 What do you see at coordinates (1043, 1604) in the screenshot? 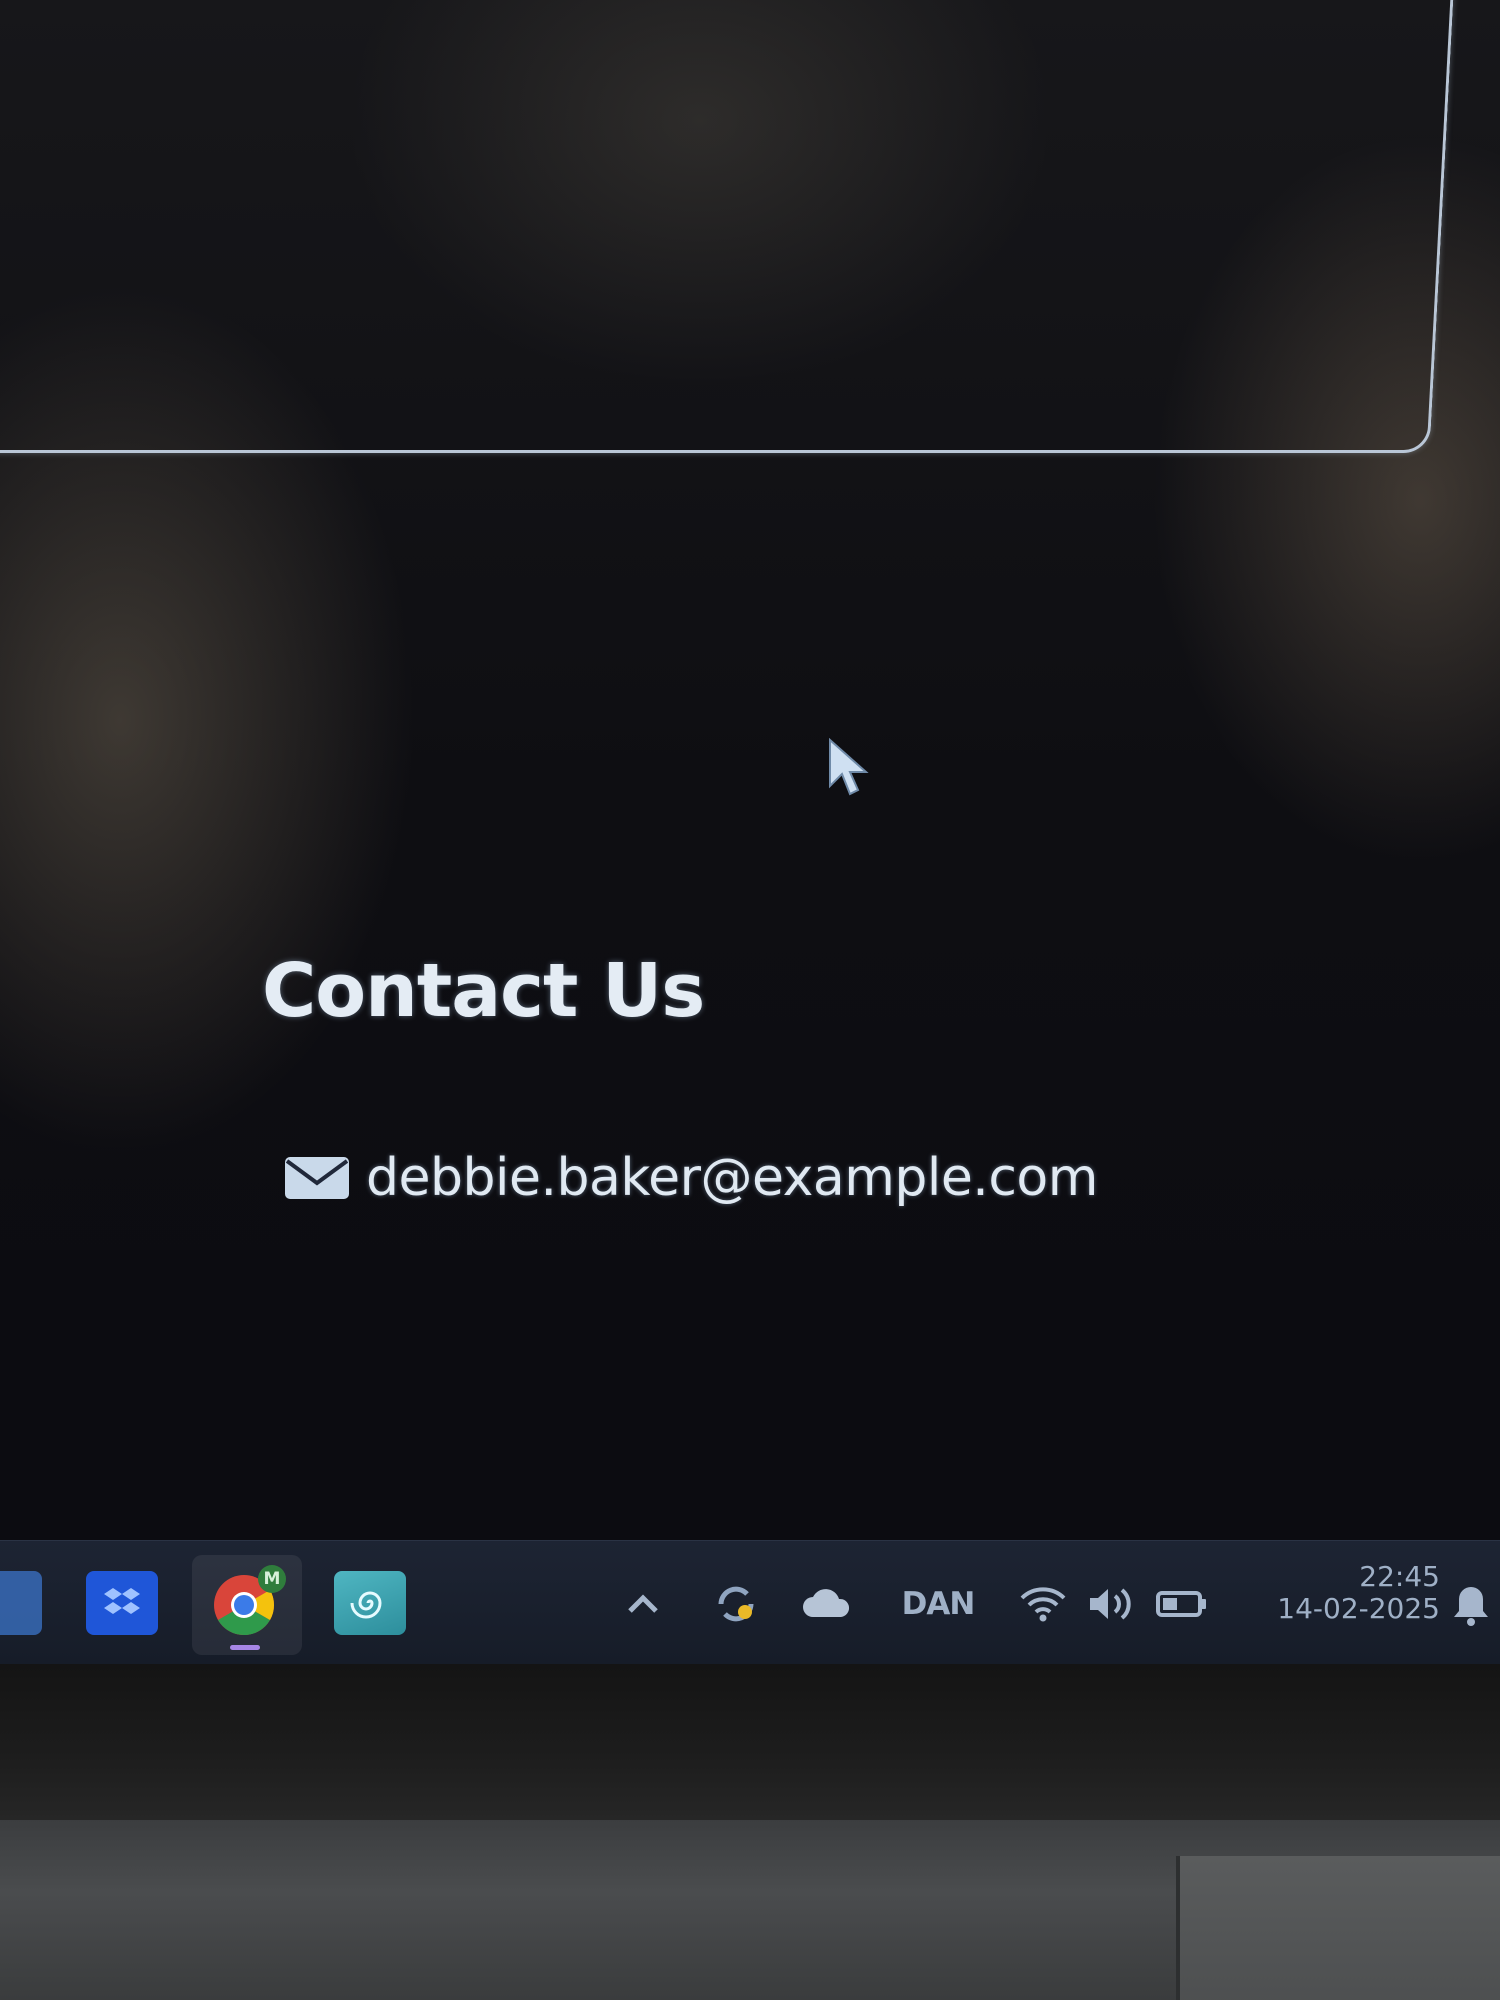
I see `wifi-icon` at bounding box center [1043, 1604].